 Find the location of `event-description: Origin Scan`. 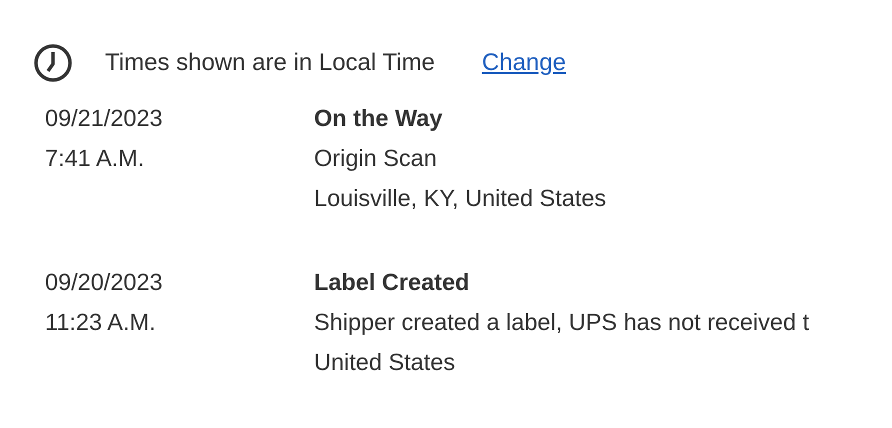

event-description: Origin Scan is located at coordinates (376, 158).